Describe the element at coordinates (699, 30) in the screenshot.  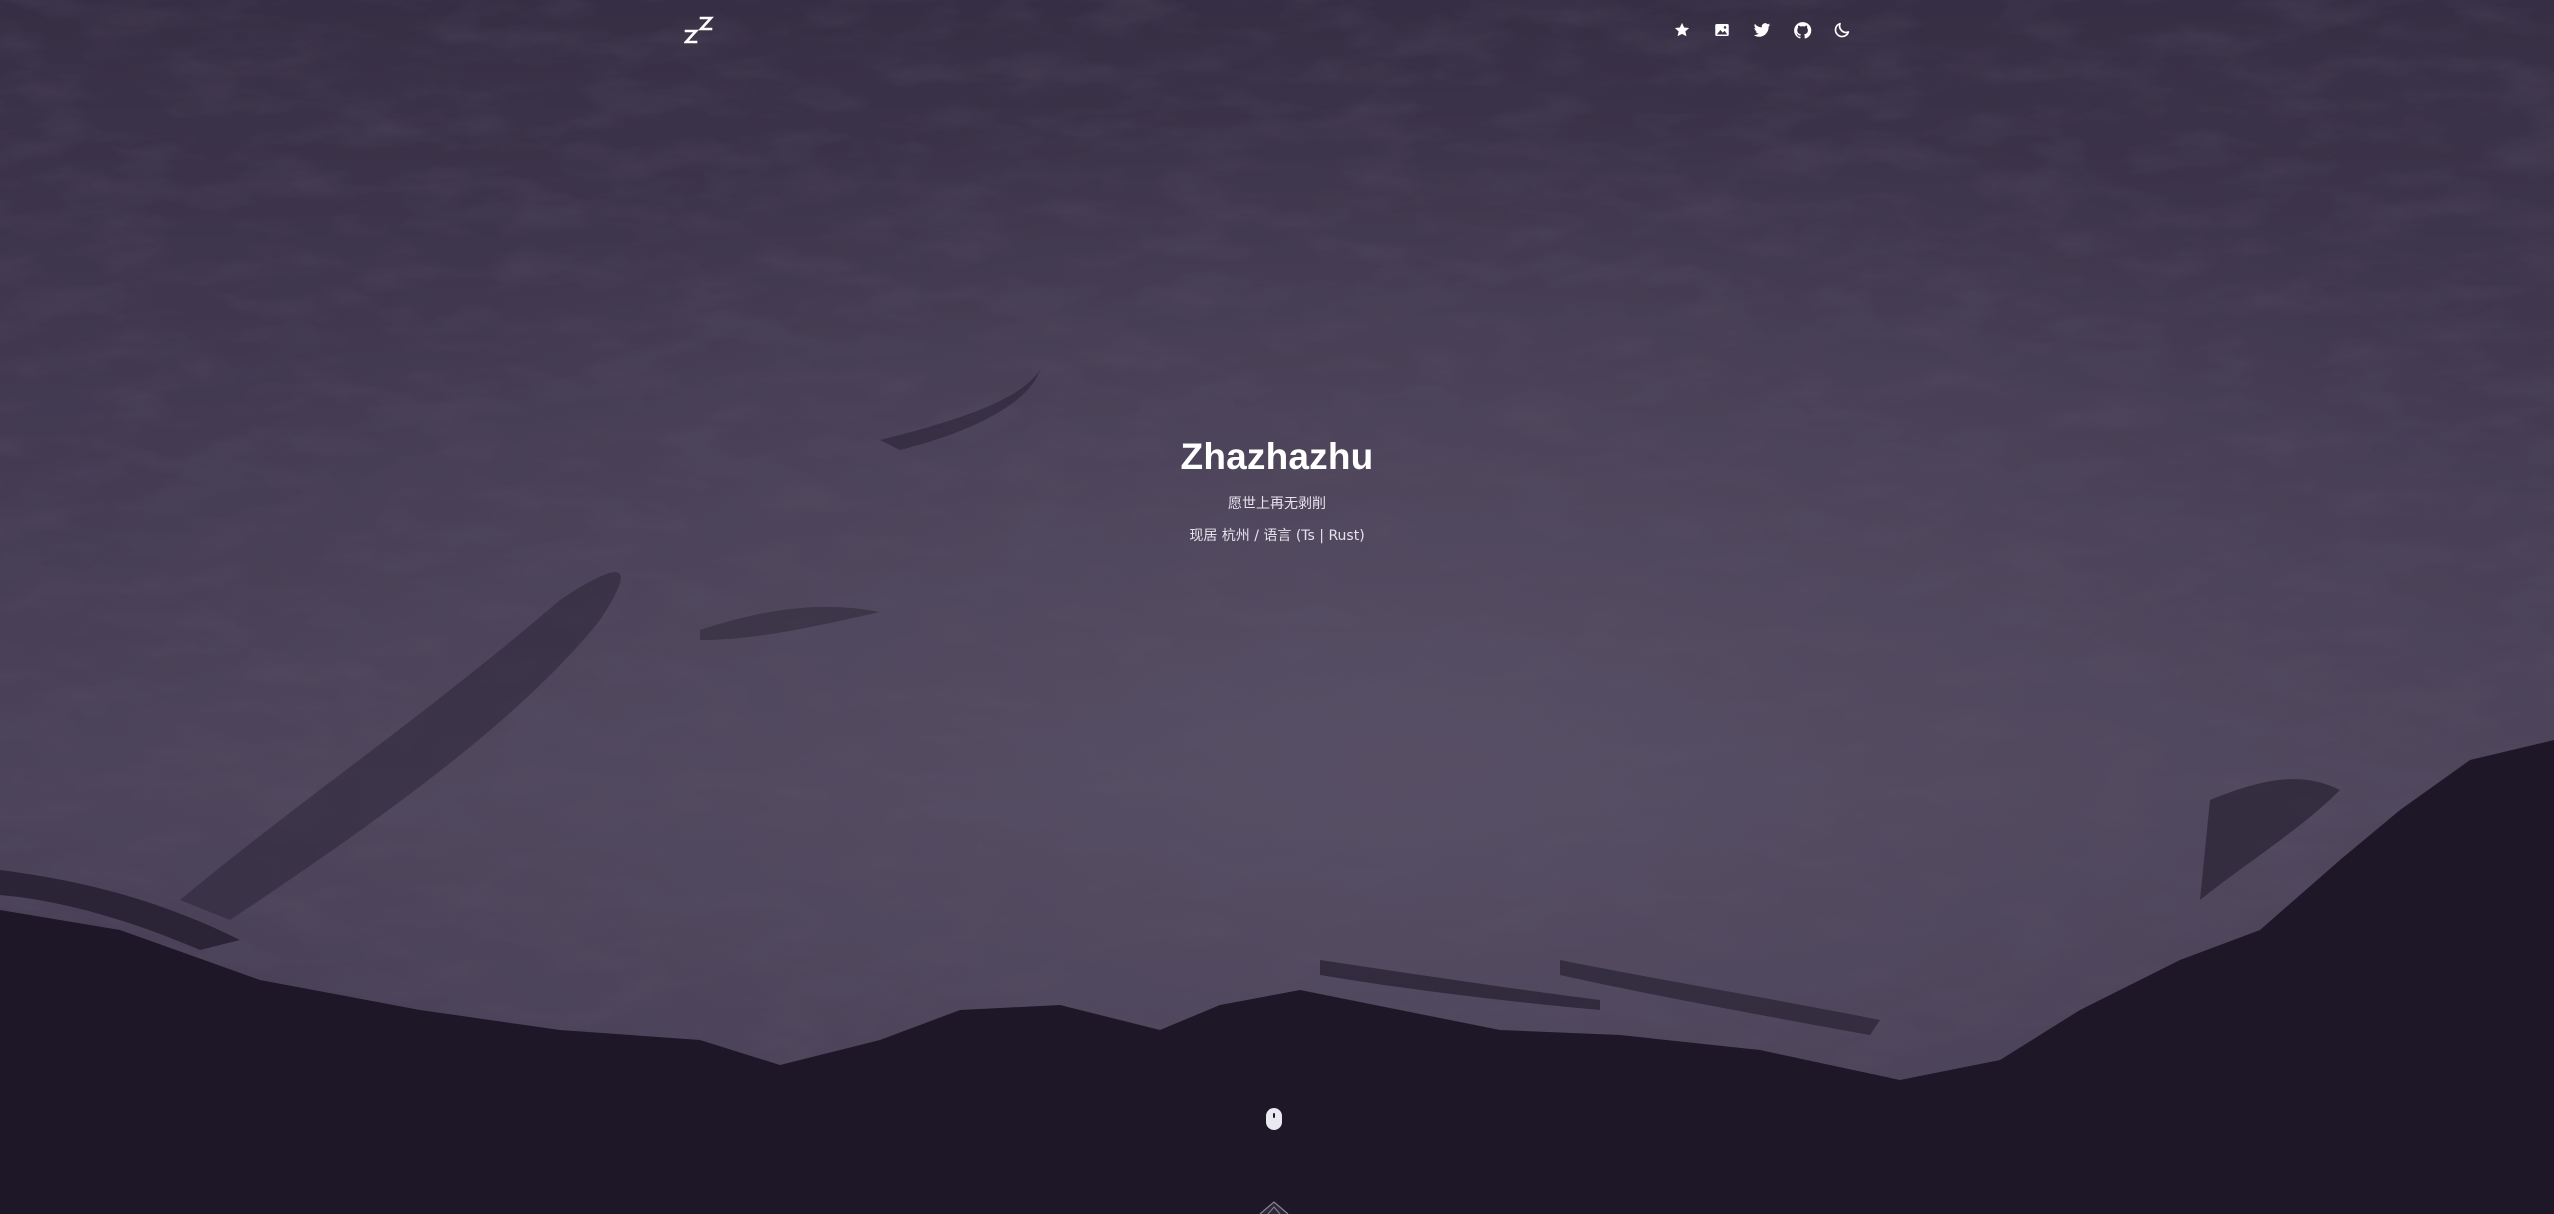
I see `zzz-logo-icon` at that location.